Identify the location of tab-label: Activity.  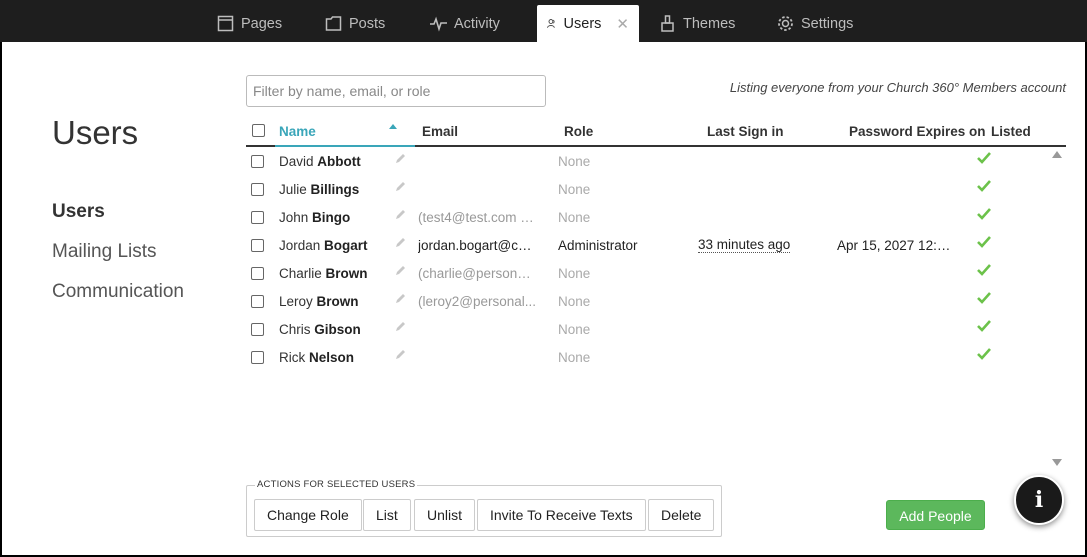
(477, 23).